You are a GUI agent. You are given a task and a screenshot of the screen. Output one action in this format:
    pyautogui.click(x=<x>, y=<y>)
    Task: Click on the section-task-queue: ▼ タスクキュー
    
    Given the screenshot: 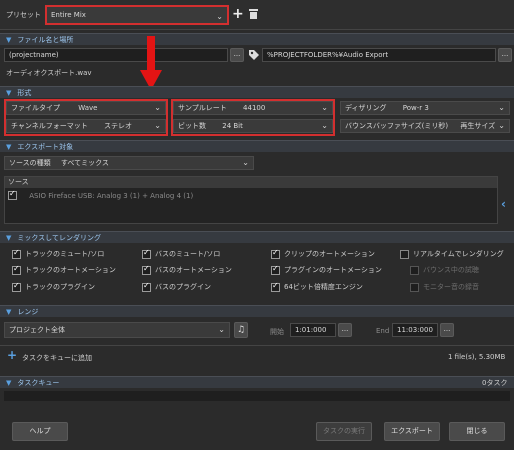 What is the action you would take?
    pyautogui.click(x=257, y=382)
    